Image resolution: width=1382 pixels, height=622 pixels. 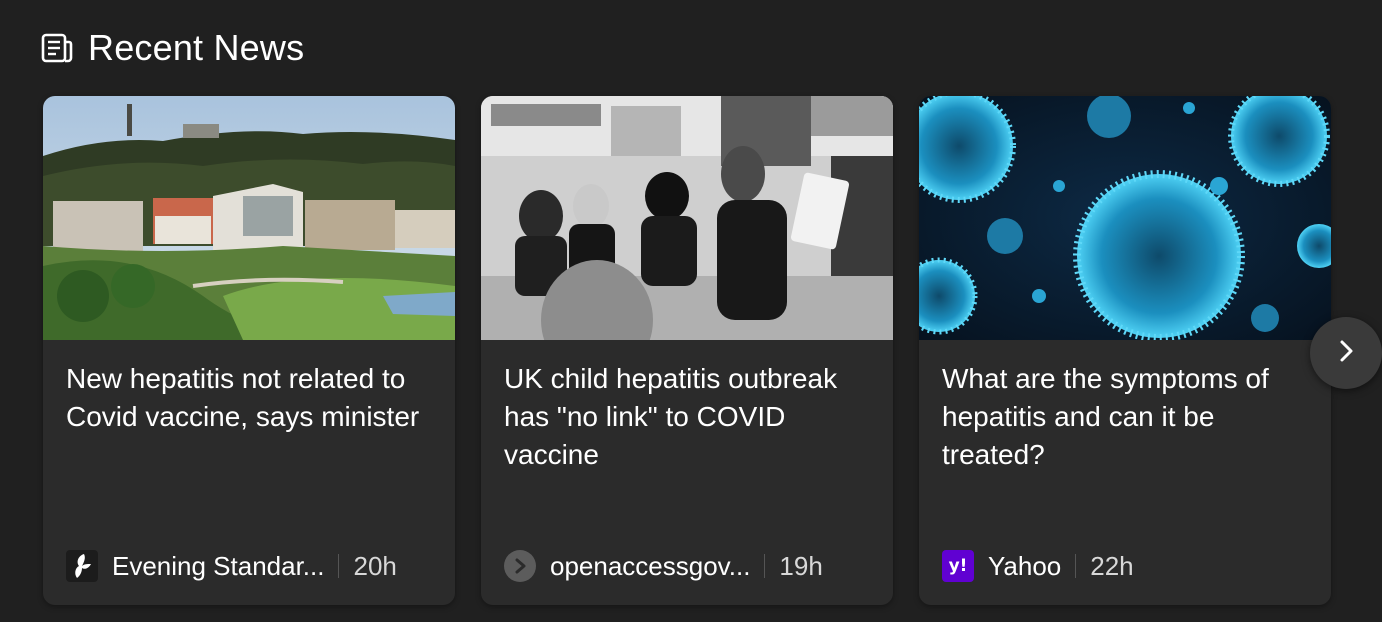 I want to click on news-time: 19h, so click(x=801, y=565).